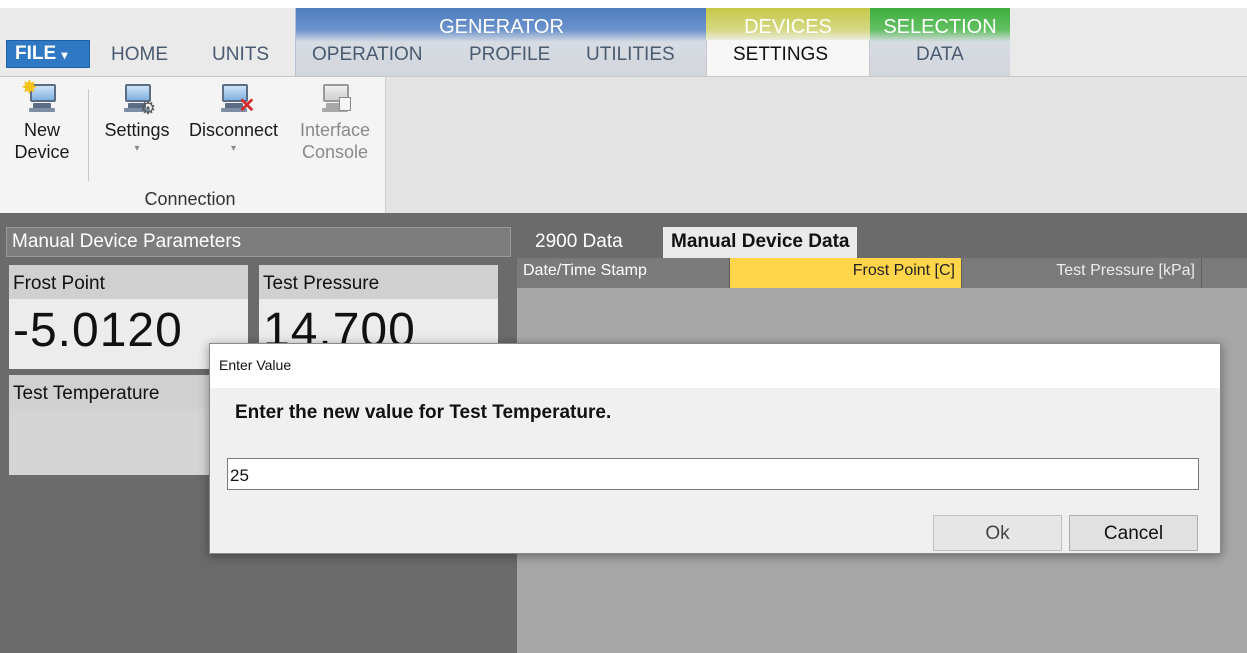 The image size is (1247, 653). What do you see at coordinates (1128, 42) in the screenshot?
I see `tab-band-right` at bounding box center [1128, 42].